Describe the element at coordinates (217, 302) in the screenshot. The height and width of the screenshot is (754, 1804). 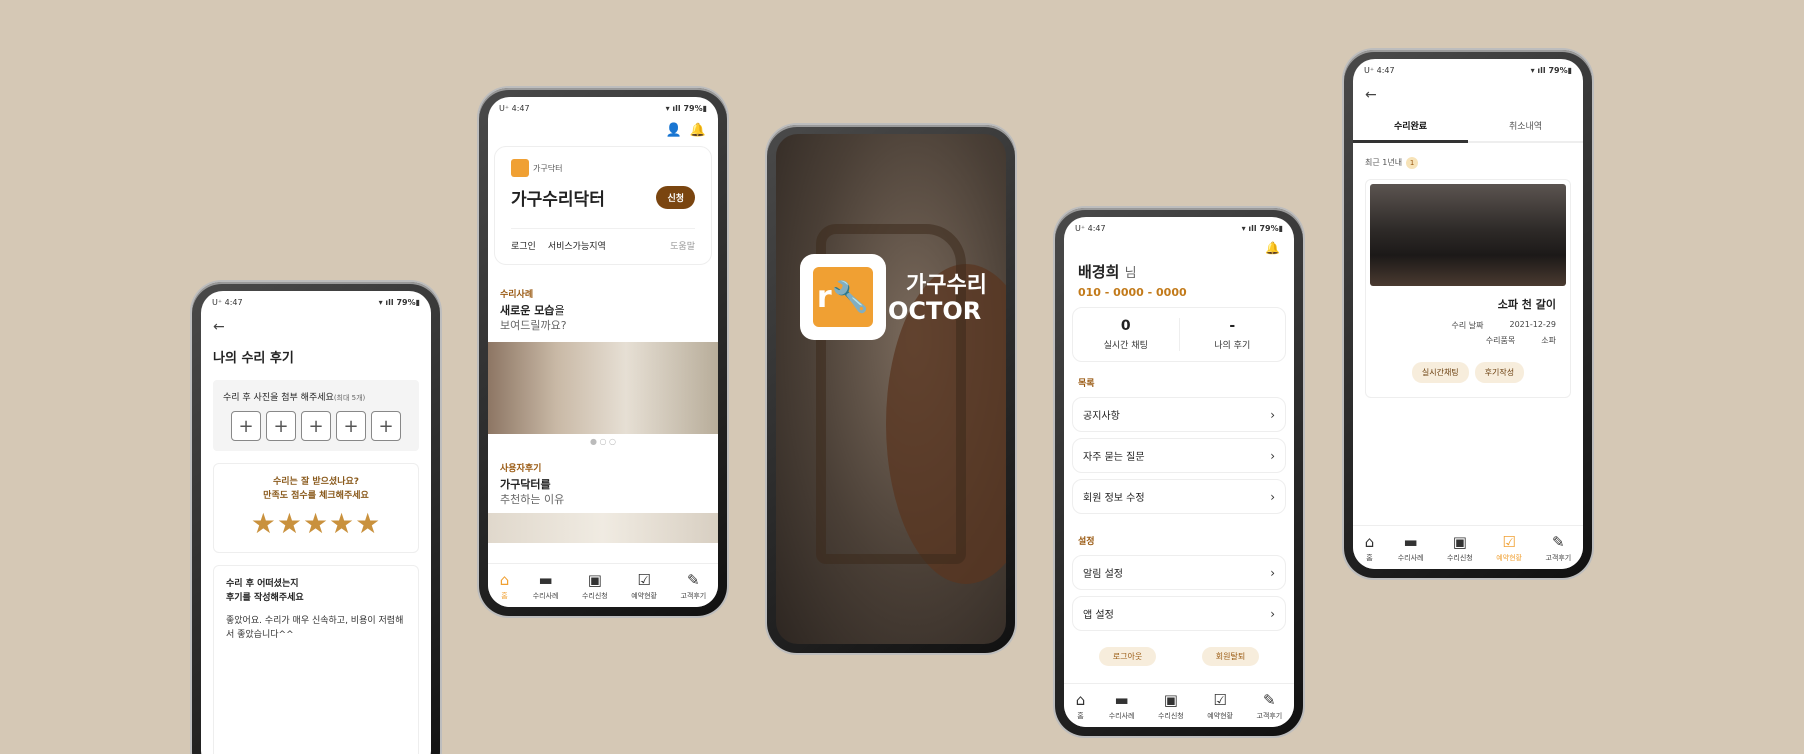
I see `carrier: U⁺` at that location.